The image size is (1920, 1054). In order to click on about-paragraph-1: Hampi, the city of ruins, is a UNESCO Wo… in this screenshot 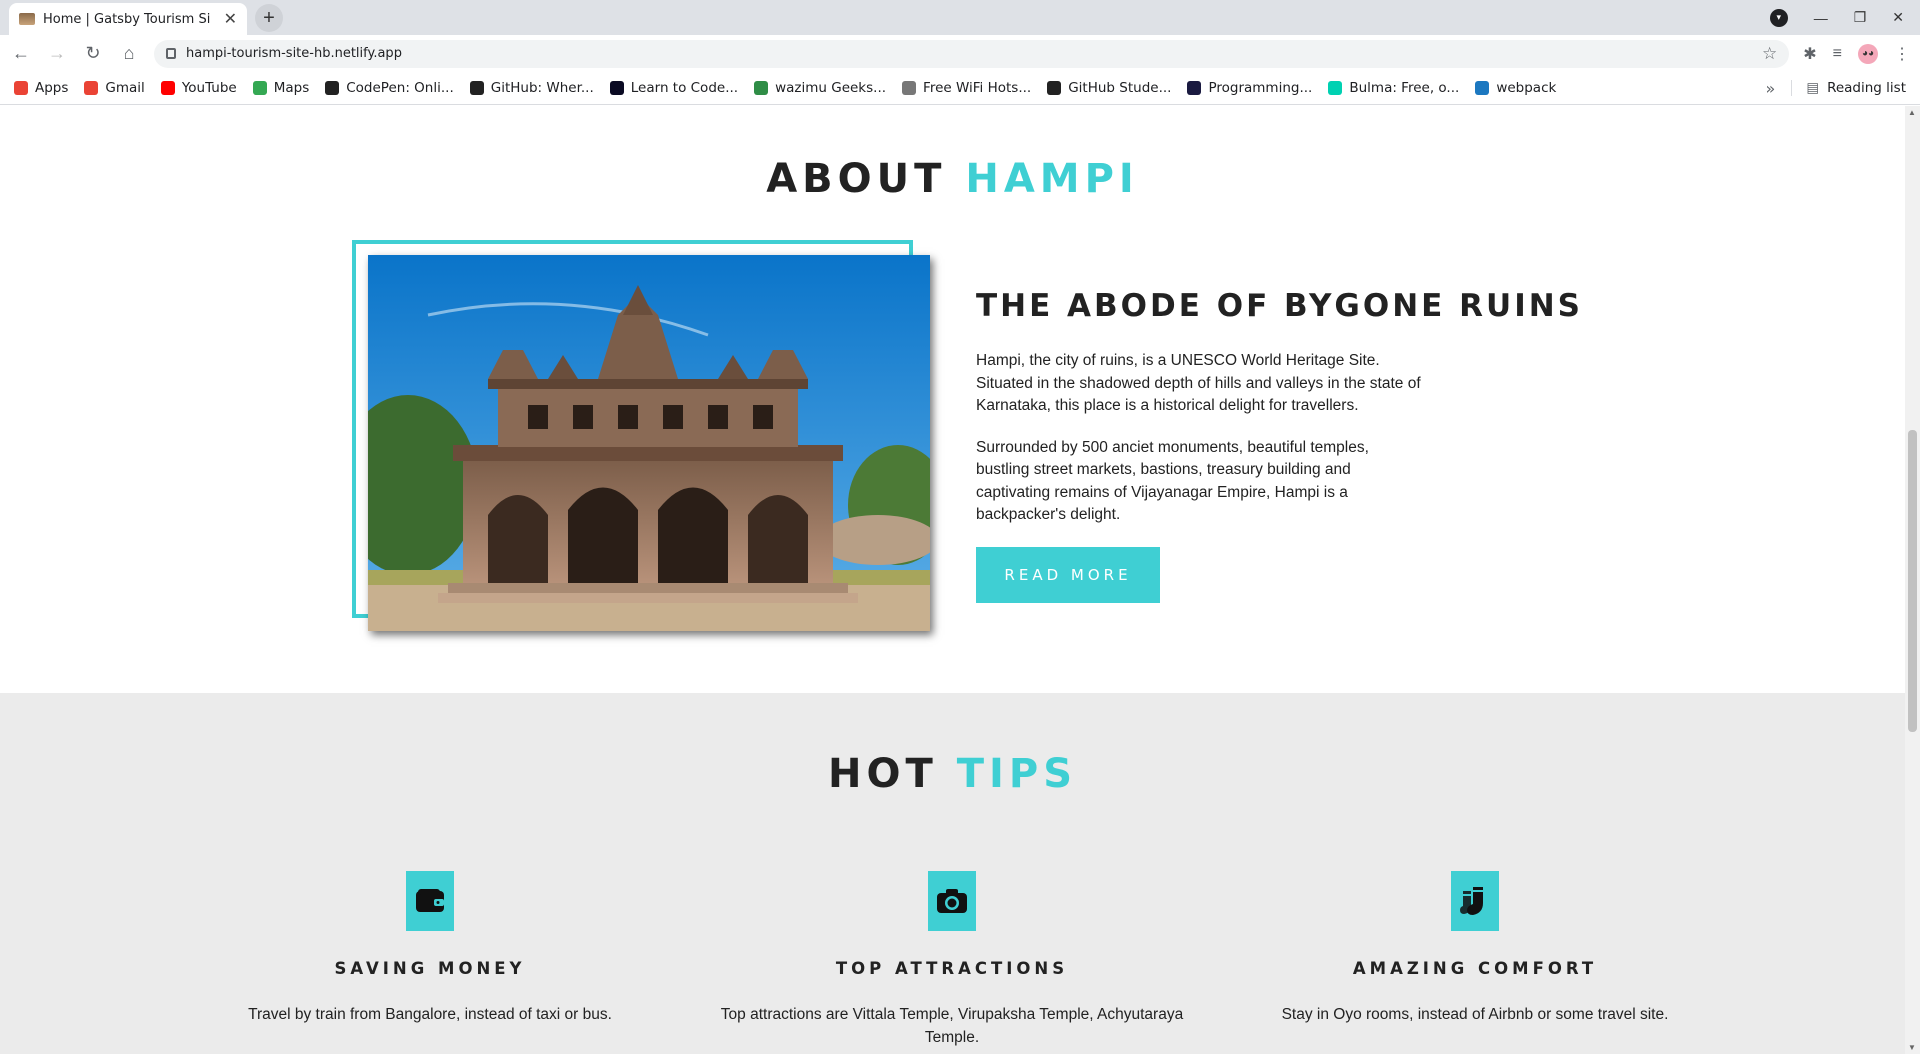, I will do `click(1198, 383)`.